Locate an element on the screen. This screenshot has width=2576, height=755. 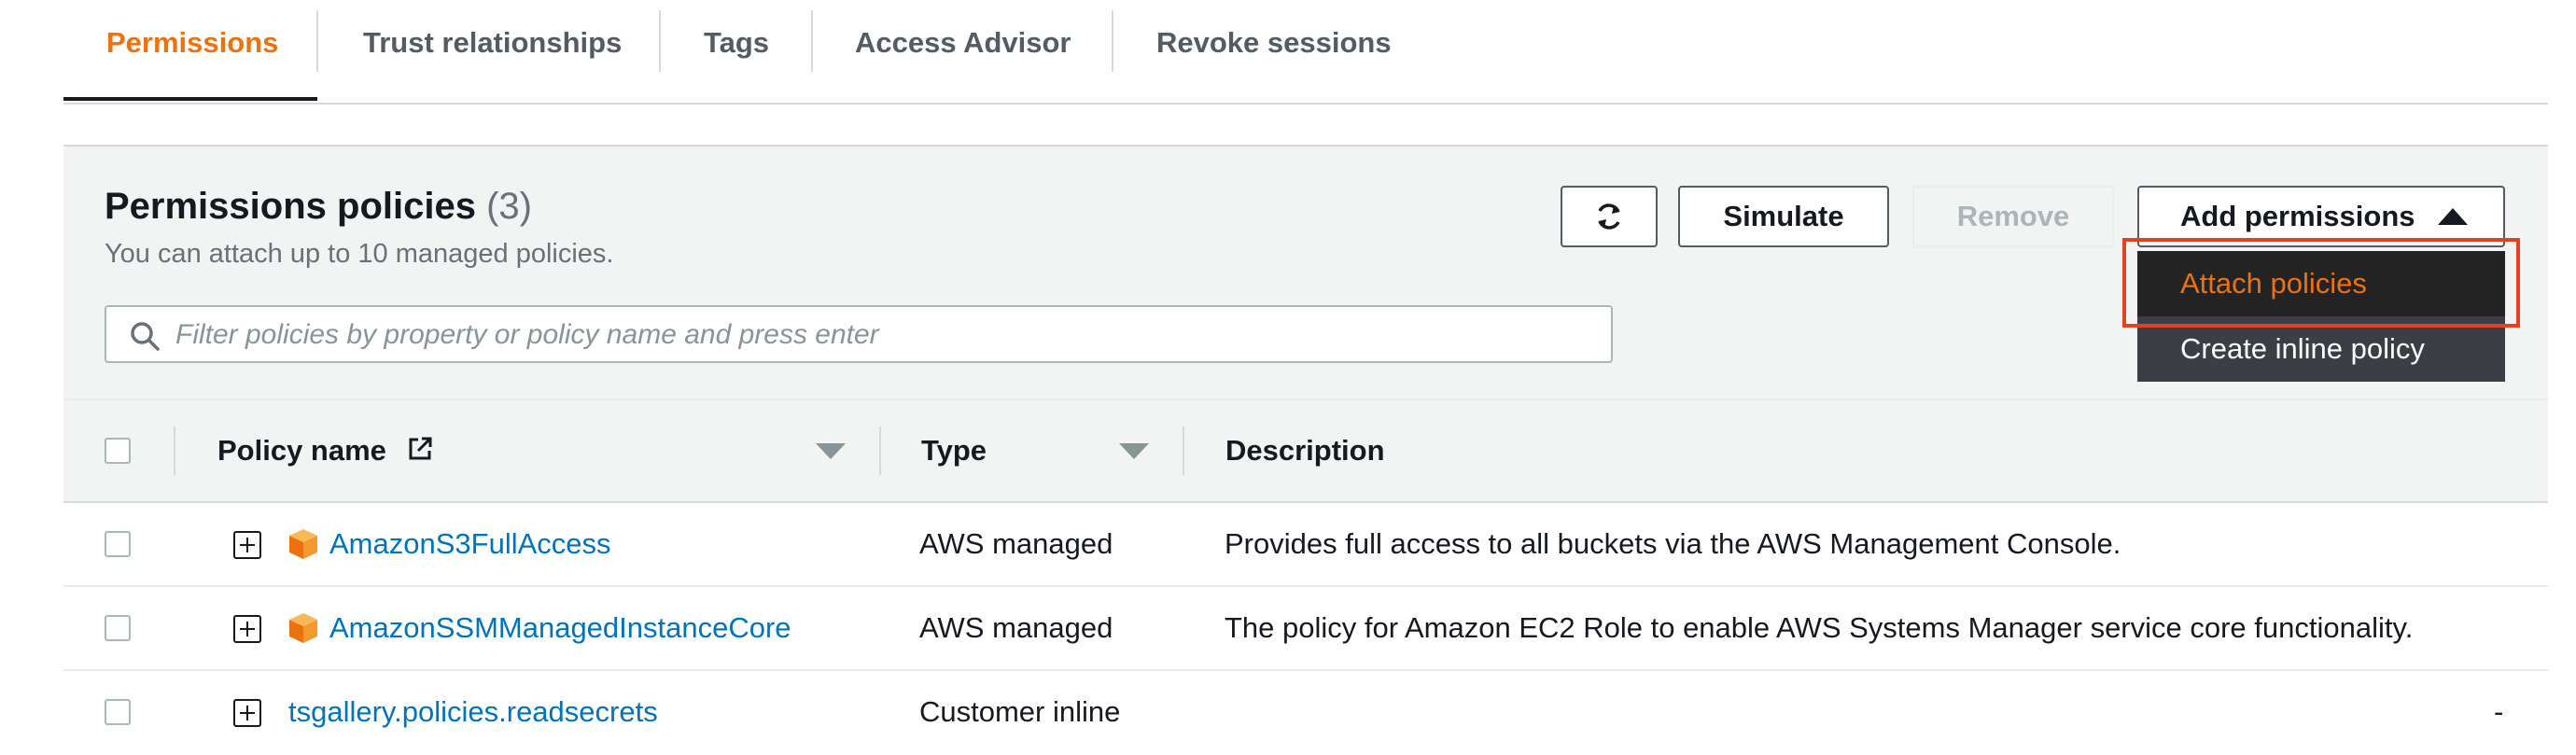
search-icon is located at coordinates (145, 337).